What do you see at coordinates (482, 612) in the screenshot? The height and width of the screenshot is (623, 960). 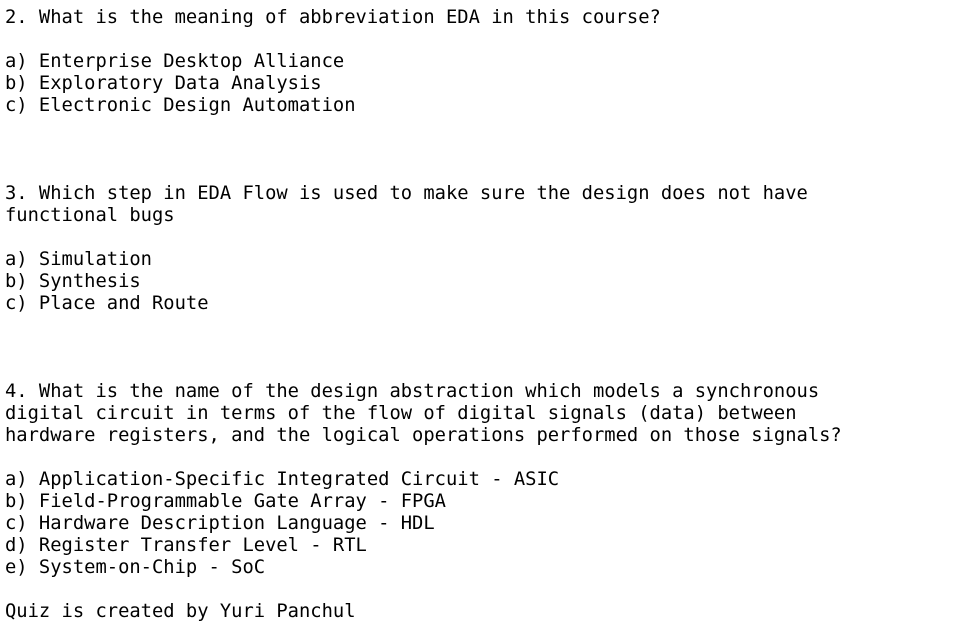 I see `quiz-credit: Quiz is created by Yuri Panchul` at bounding box center [482, 612].